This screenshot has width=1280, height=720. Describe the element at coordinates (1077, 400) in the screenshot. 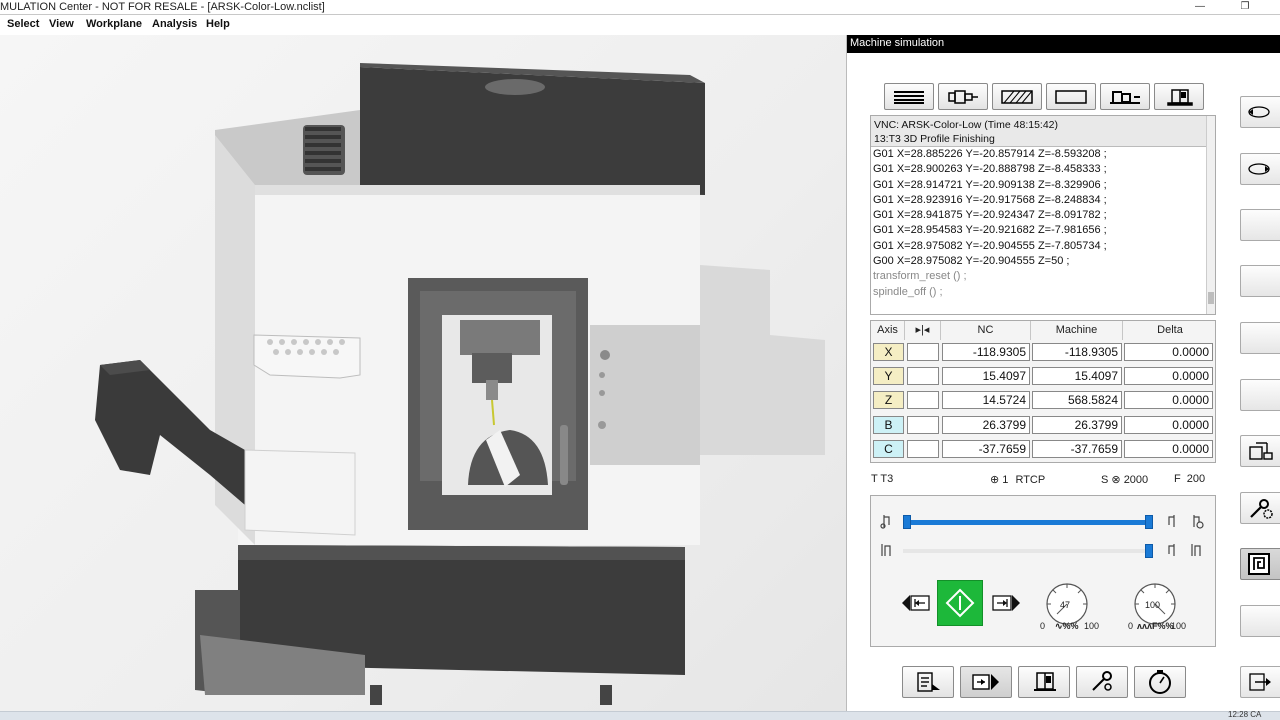

I see `axis-machine-value: 568.5824` at that location.